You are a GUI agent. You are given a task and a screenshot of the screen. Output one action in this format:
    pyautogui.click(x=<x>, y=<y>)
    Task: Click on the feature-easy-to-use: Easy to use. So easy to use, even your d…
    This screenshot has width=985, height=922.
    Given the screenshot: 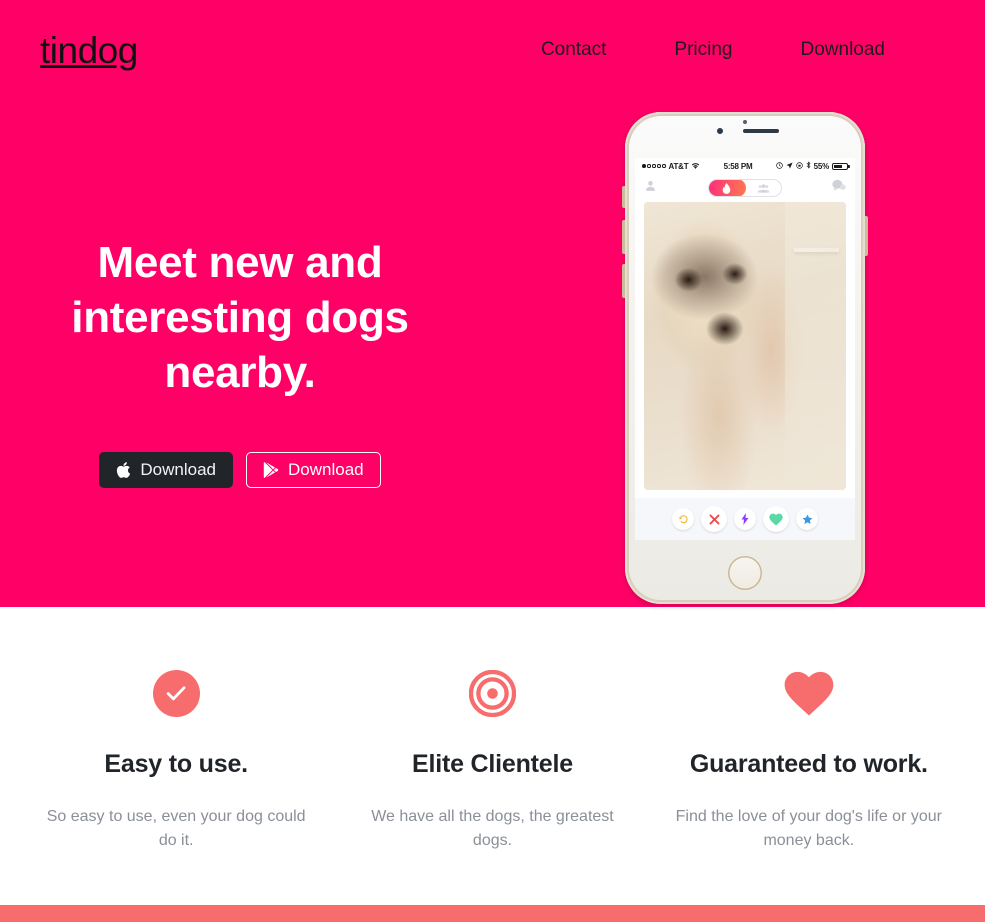 What is the action you would take?
    pyautogui.click(x=176, y=783)
    